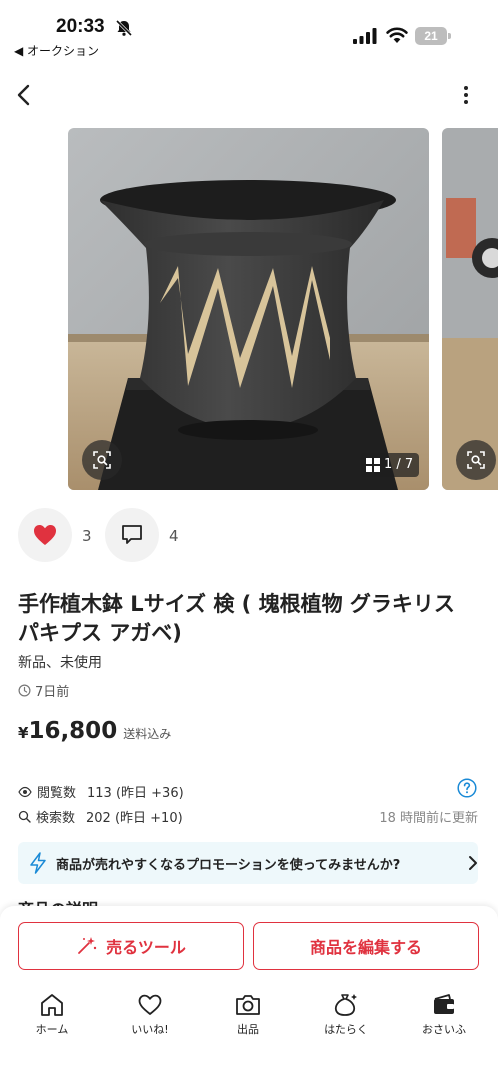 Image resolution: width=498 pixels, height=1080 pixels. Describe the element at coordinates (73, 731) in the screenshot. I see `price-value: 16,800` at that location.